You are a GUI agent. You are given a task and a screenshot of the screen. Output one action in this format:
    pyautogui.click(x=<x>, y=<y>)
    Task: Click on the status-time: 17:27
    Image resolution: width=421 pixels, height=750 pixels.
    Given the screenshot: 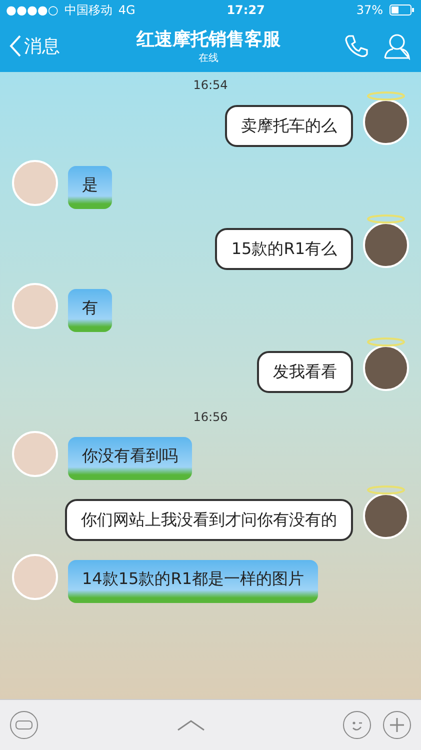 What is the action you would take?
    pyautogui.click(x=246, y=10)
    